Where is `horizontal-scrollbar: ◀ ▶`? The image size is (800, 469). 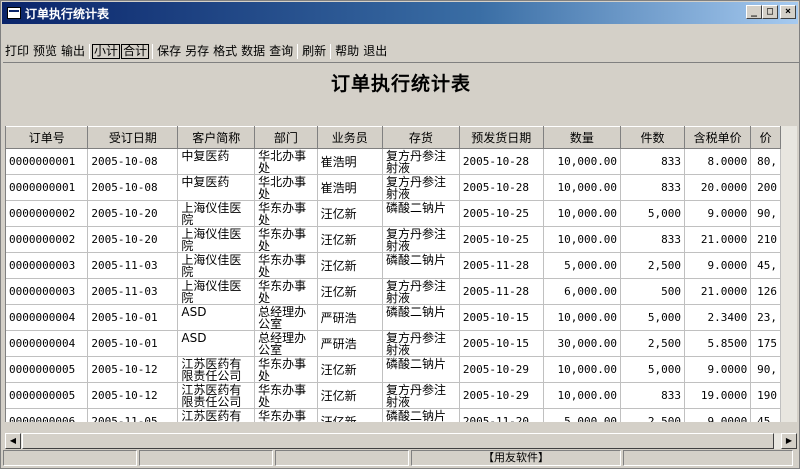 horizontal-scrollbar: ◀ ▶ is located at coordinates (401, 441).